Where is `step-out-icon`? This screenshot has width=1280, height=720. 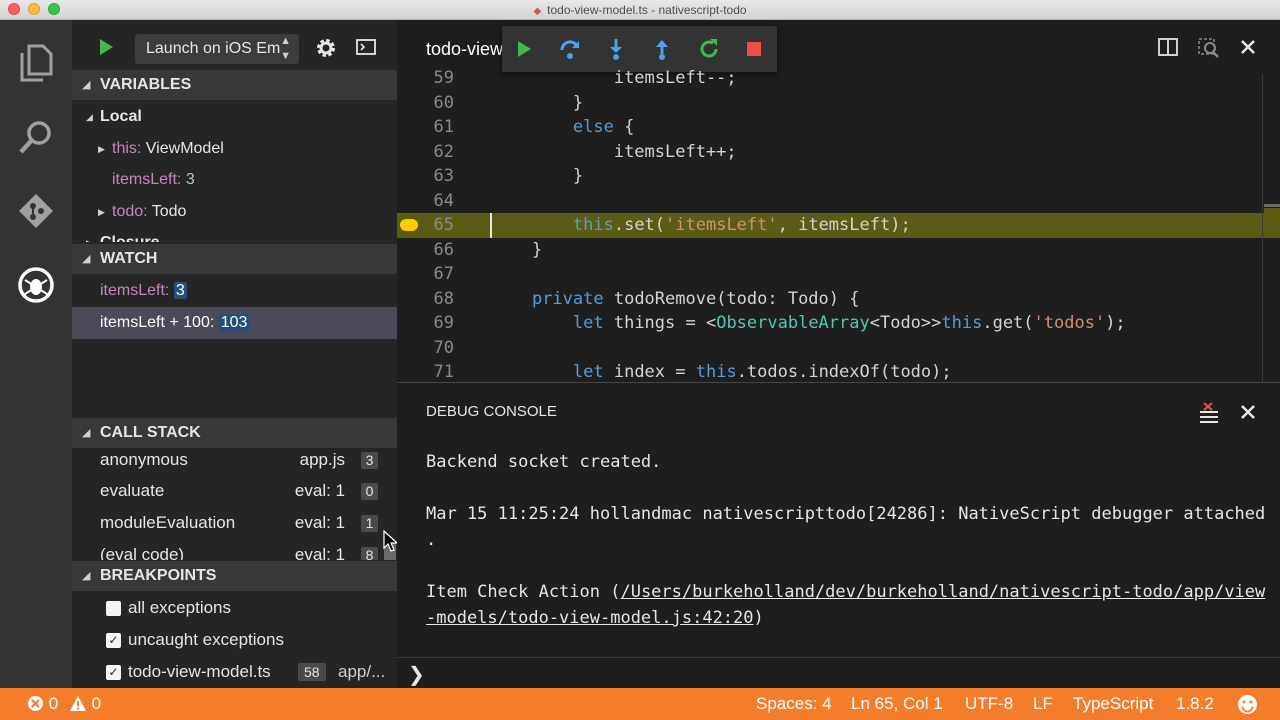
step-out-icon is located at coordinates (662, 49).